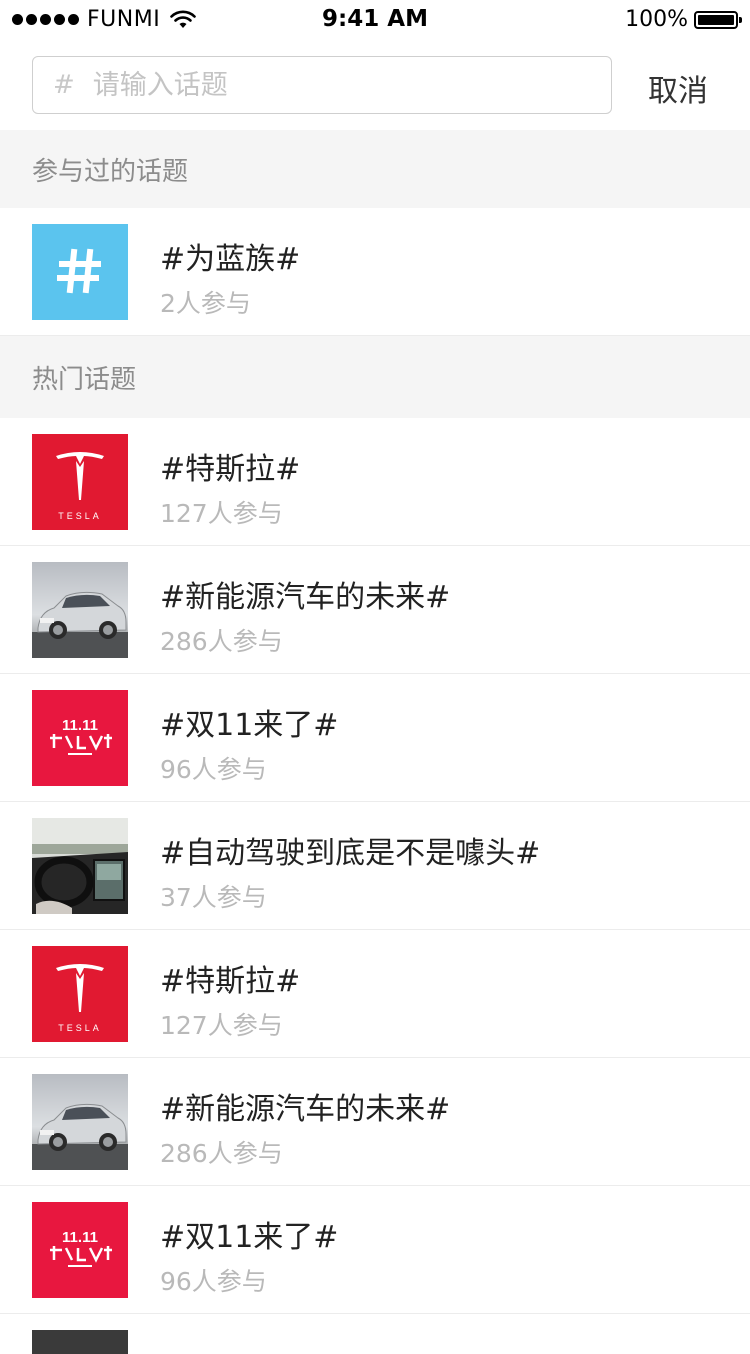  What do you see at coordinates (375, 272) in the screenshot?
I see `topic-row: #为蓝族# 2人参与` at bounding box center [375, 272].